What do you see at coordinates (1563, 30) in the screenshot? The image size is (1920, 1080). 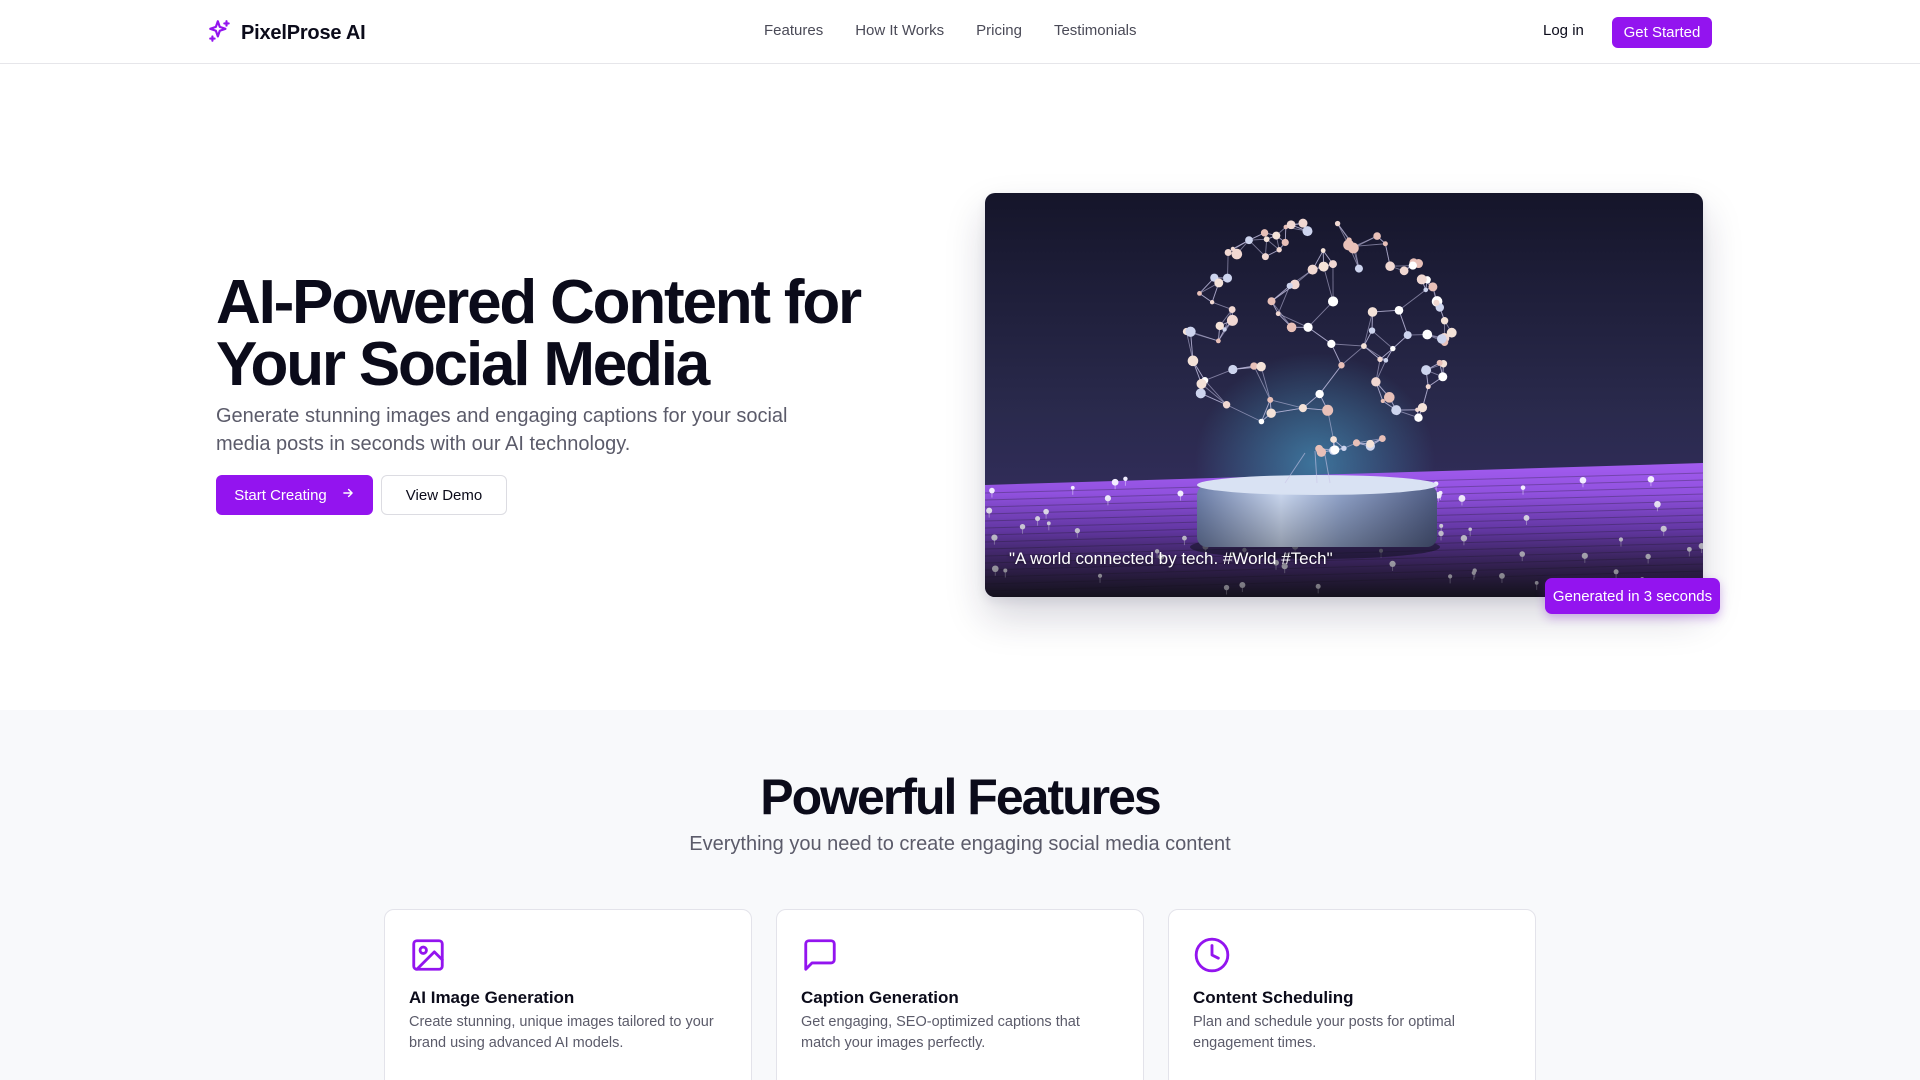 I see `login-link: Log in` at bounding box center [1563, 30].